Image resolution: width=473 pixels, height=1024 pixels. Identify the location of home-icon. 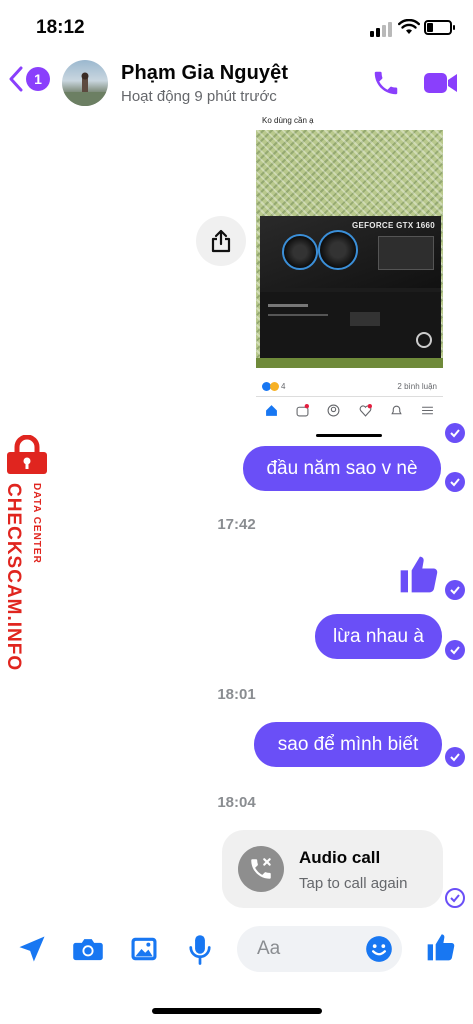
(271, 410).